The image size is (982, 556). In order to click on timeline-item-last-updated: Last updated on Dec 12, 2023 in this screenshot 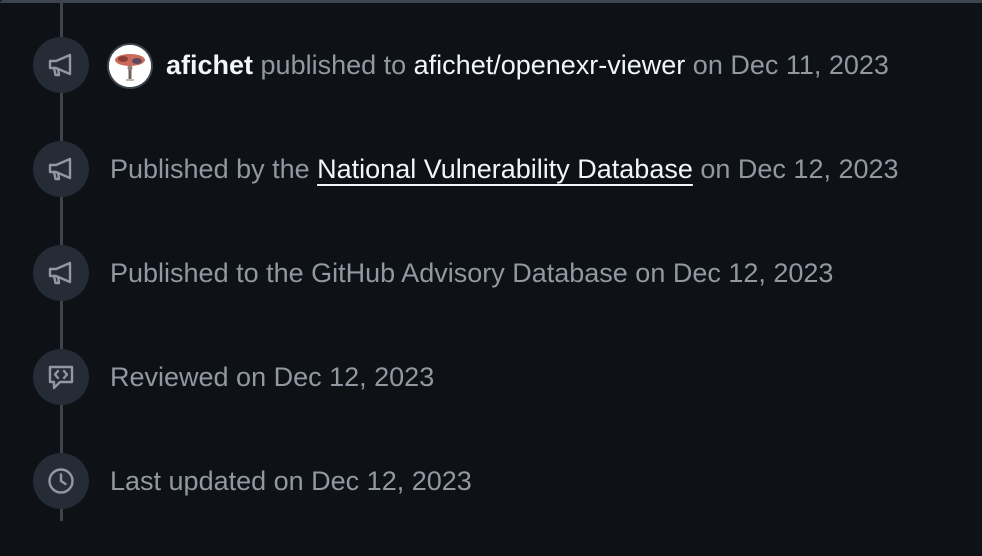, I will do `click(491, 481)`.